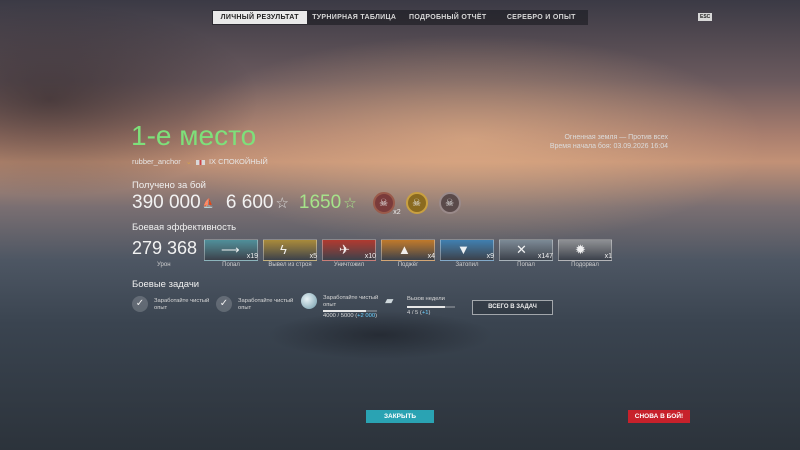 Image resolution: width=800 pixels, height=450 pixels. I want to click on nation-flag-icon, so click(200, 162).